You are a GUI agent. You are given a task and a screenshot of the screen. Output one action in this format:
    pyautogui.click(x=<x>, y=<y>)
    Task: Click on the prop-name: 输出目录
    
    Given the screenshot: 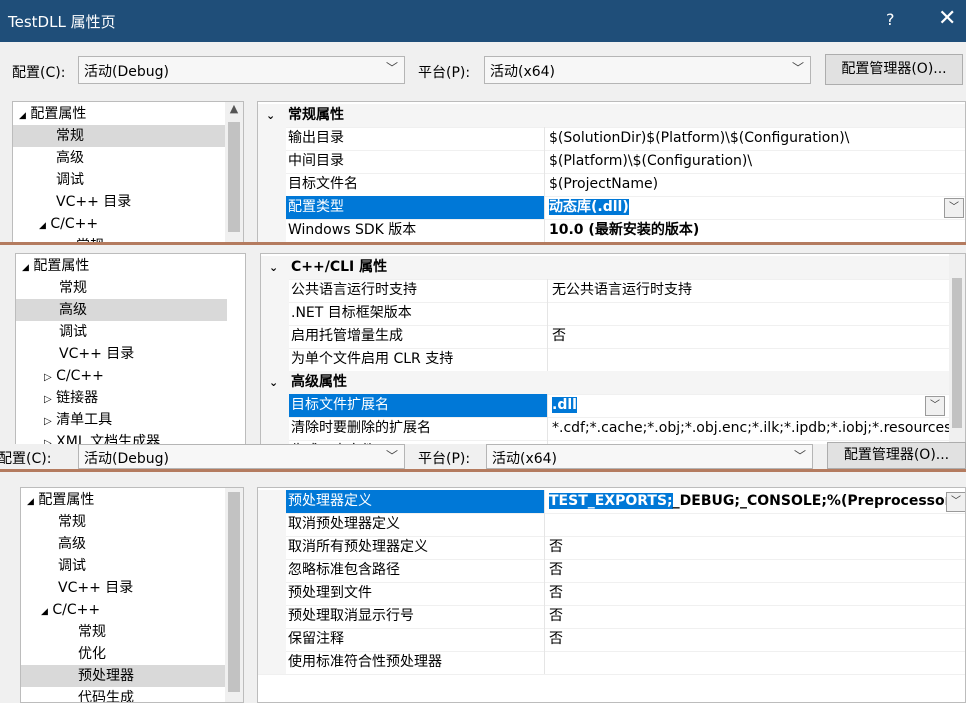 What is the action you would take?
    pyautogui.click(x=316, y=138)
    